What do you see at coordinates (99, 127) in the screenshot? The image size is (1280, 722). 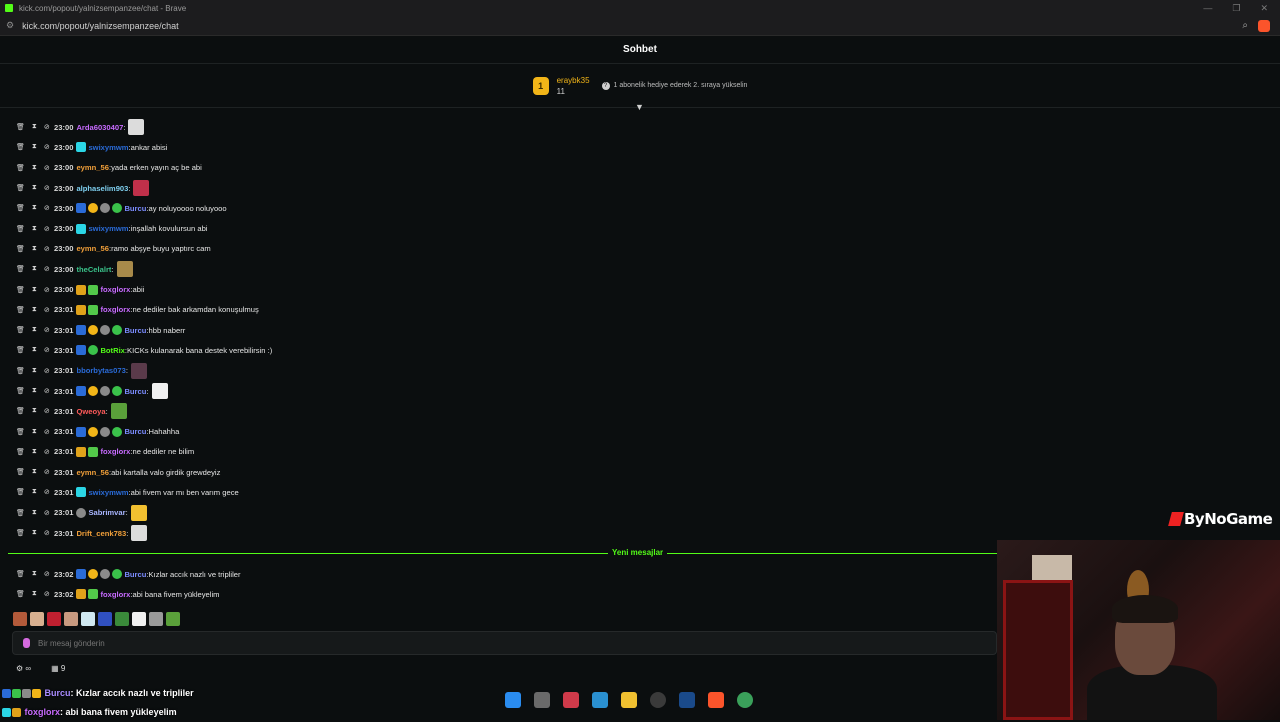 I see `message-username: Arda6030407` at bounding box center [99, 127].